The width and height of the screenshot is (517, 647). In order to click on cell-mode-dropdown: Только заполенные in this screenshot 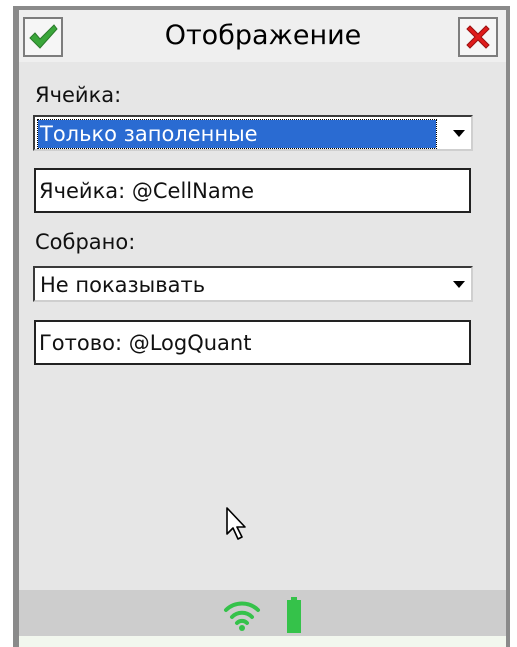, I will do `click(253, 133)`.